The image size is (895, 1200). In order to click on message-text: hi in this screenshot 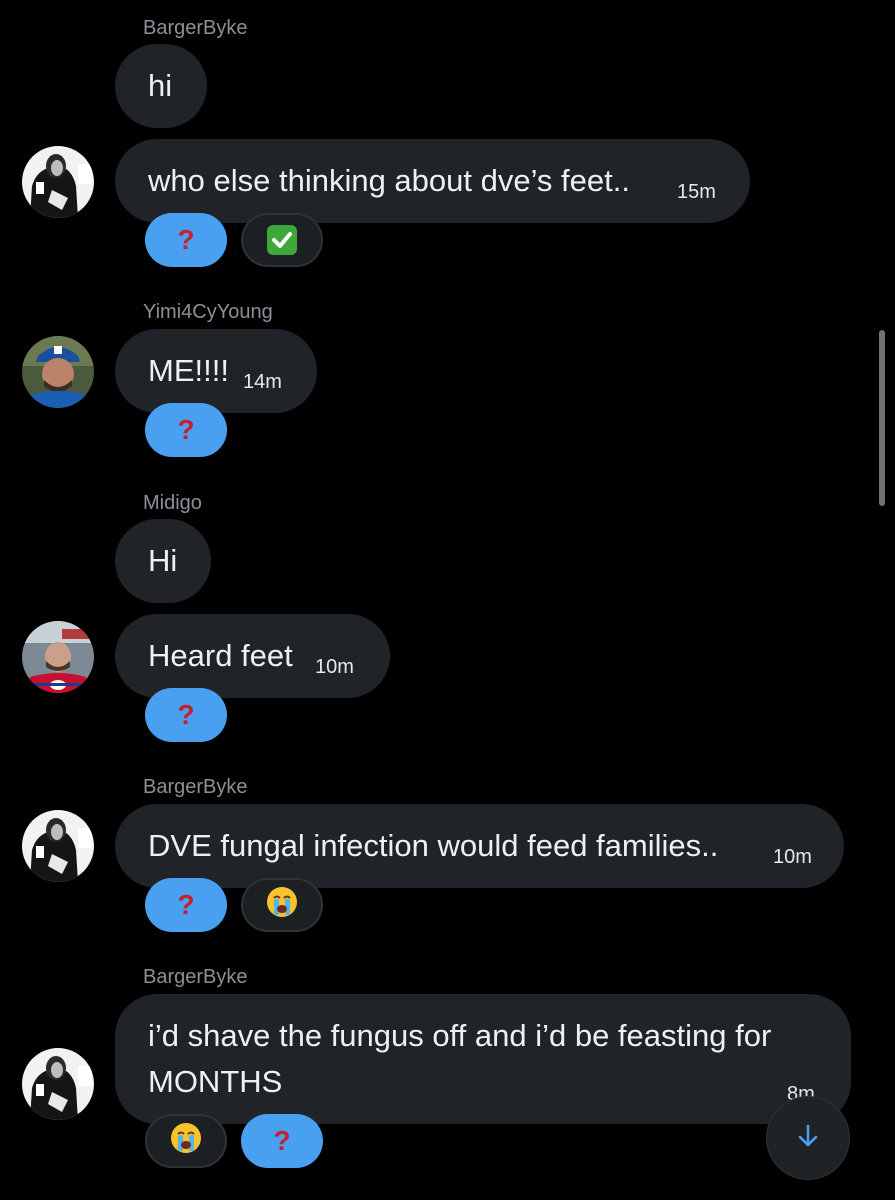, I will do `click(160, 85)`.